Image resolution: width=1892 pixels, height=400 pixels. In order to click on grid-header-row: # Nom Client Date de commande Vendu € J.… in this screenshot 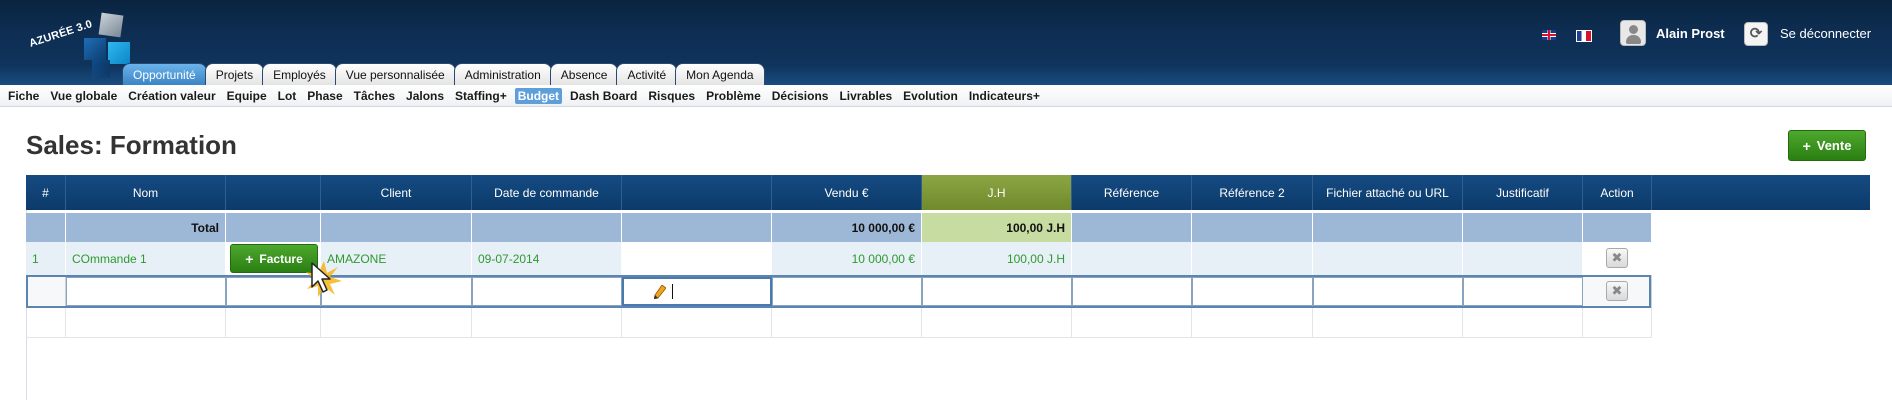, I will do `click(948, 192)`.